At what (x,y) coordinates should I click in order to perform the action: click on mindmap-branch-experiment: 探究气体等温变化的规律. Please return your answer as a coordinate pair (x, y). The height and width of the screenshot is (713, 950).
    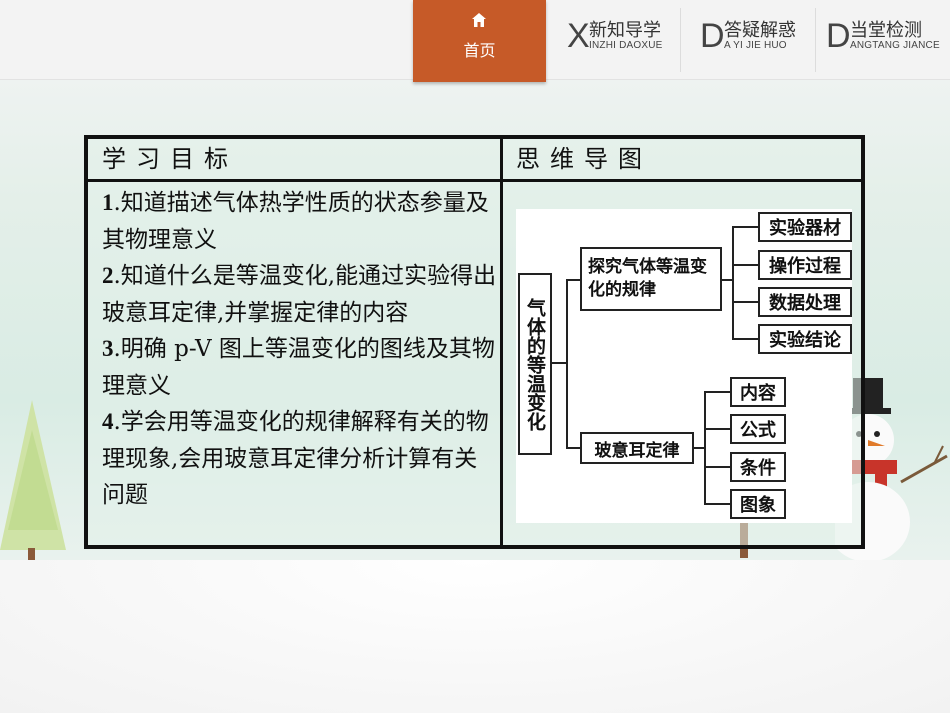
    Looking at the image, I should click on (651, 279).